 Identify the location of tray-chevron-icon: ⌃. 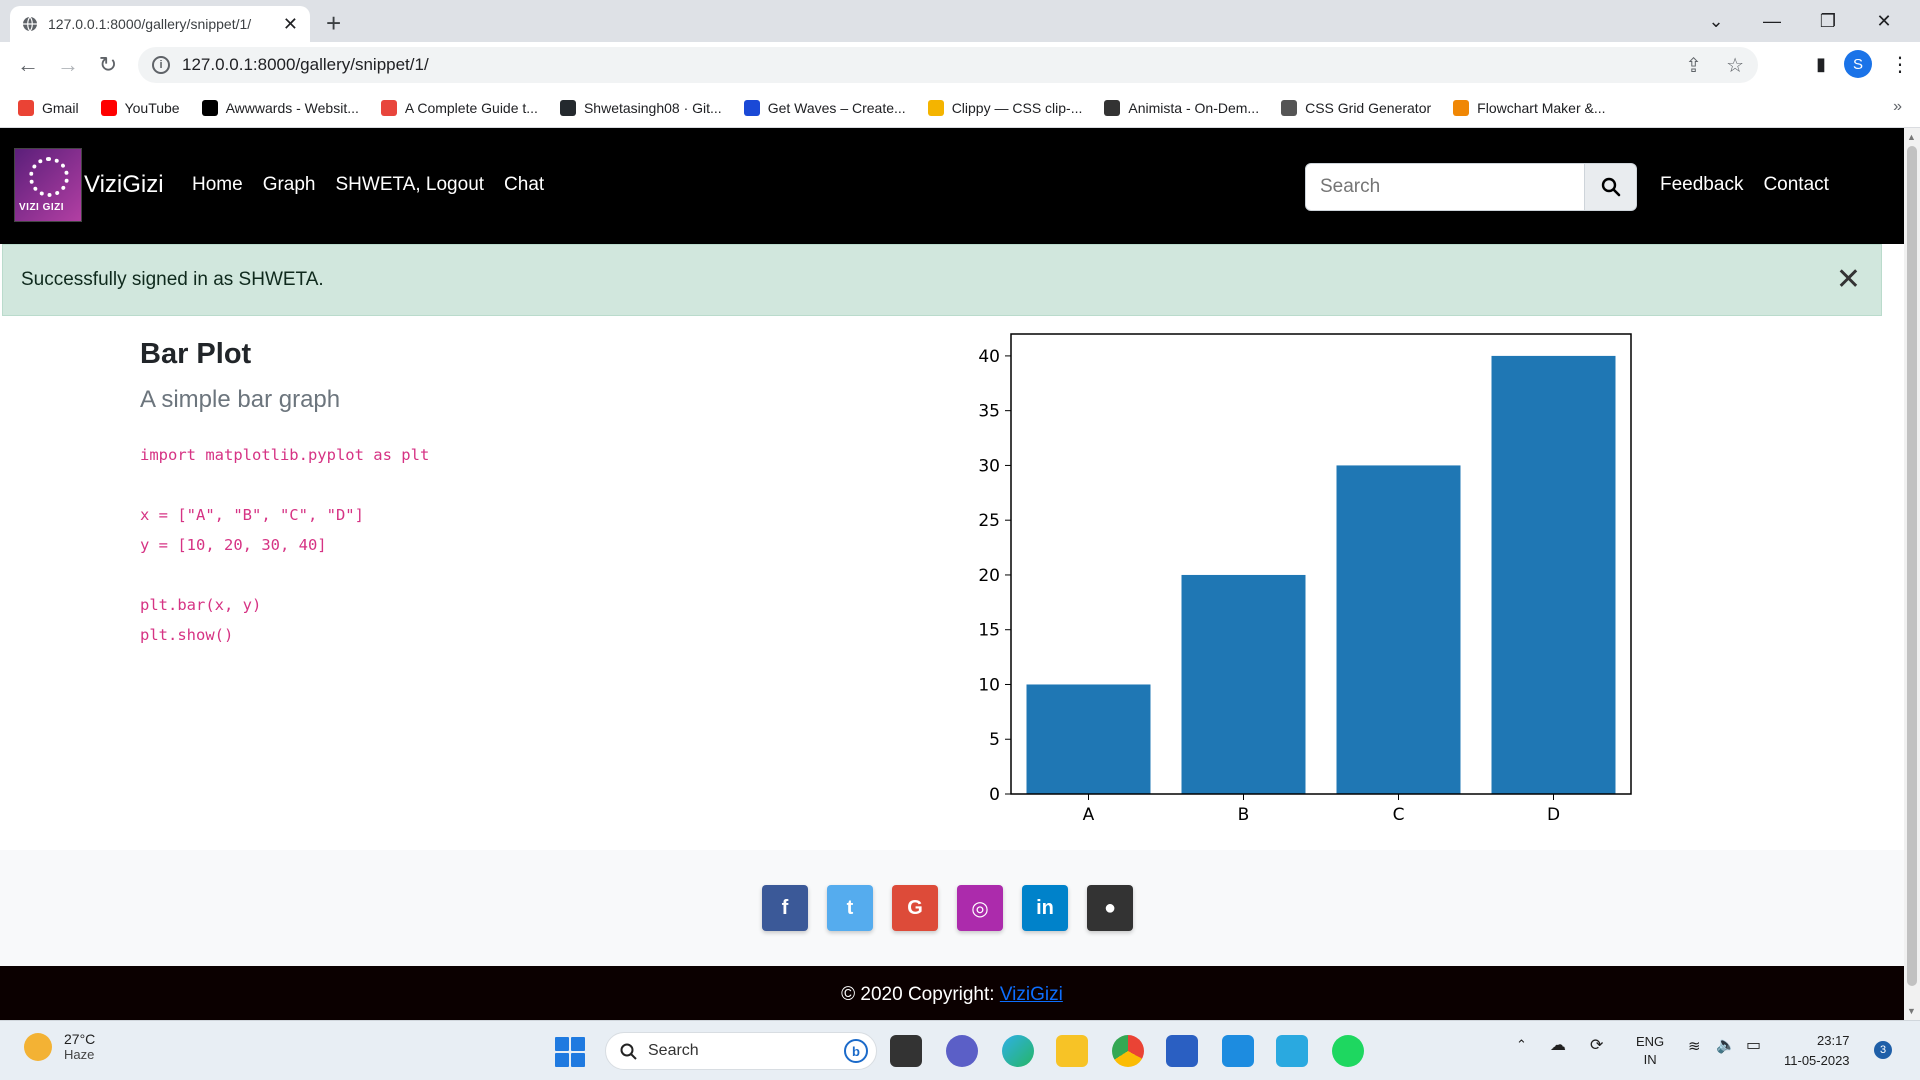
(1521, 1045).